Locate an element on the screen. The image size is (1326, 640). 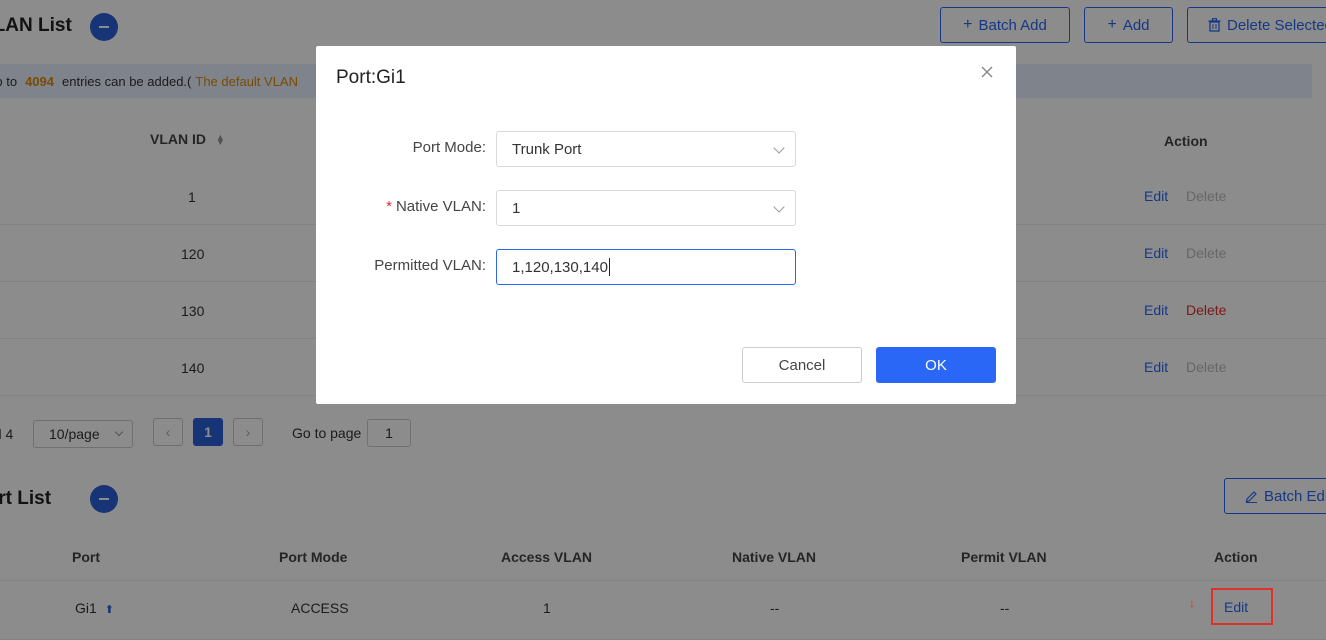
native-vlan-select: 1 is located at coordinates (646, 208).